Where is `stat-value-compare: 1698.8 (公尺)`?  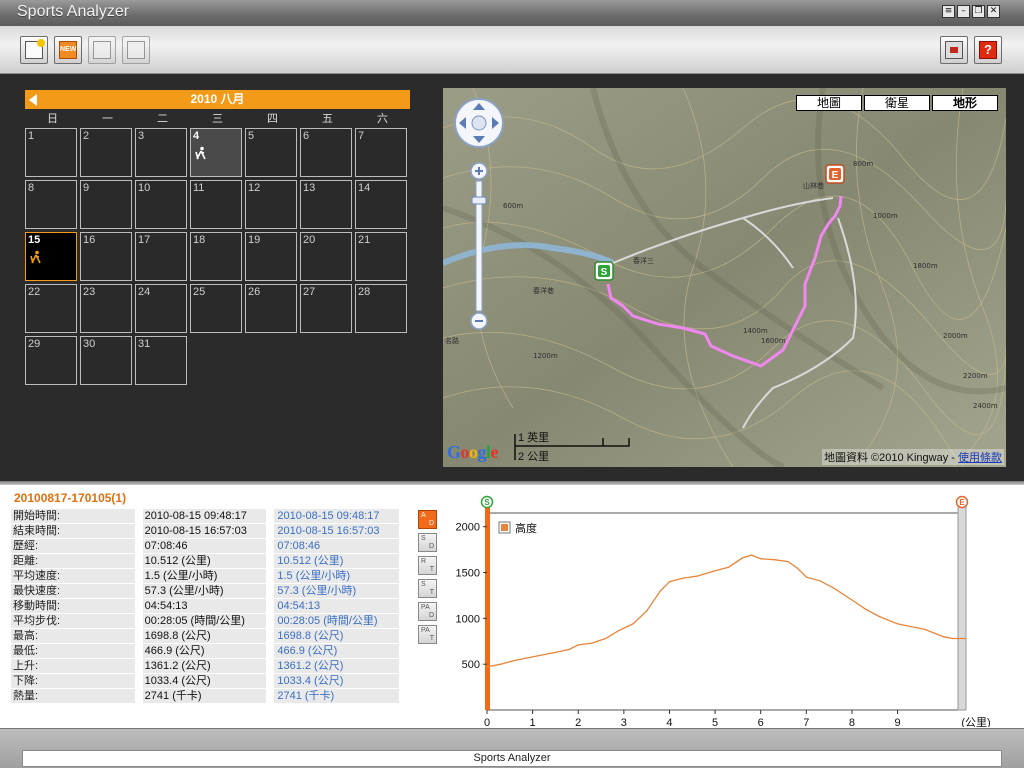
stat-value-compare: 1698.8 (公尺) is located at coordinates (337, 636).